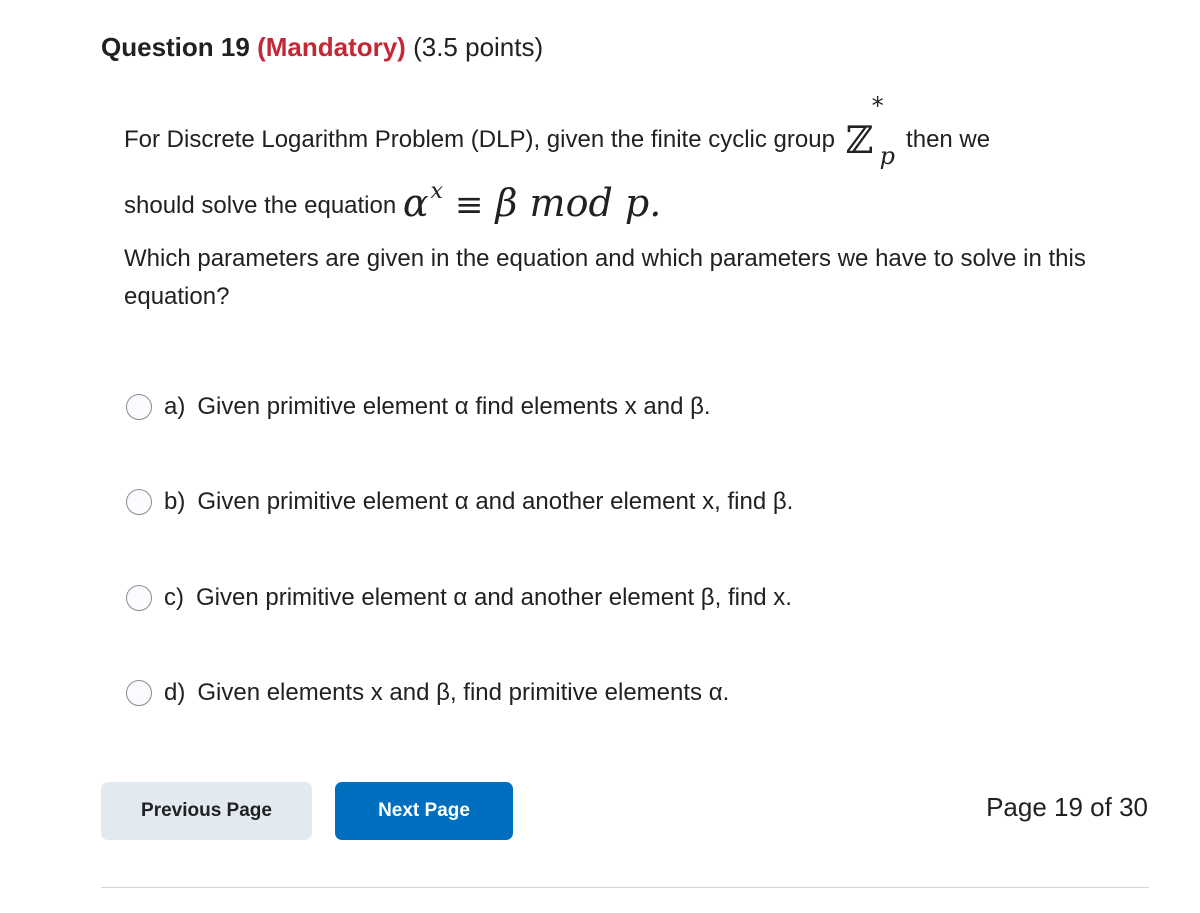  I want to click on previous-page-button: Previous Page, so click(206, 811).